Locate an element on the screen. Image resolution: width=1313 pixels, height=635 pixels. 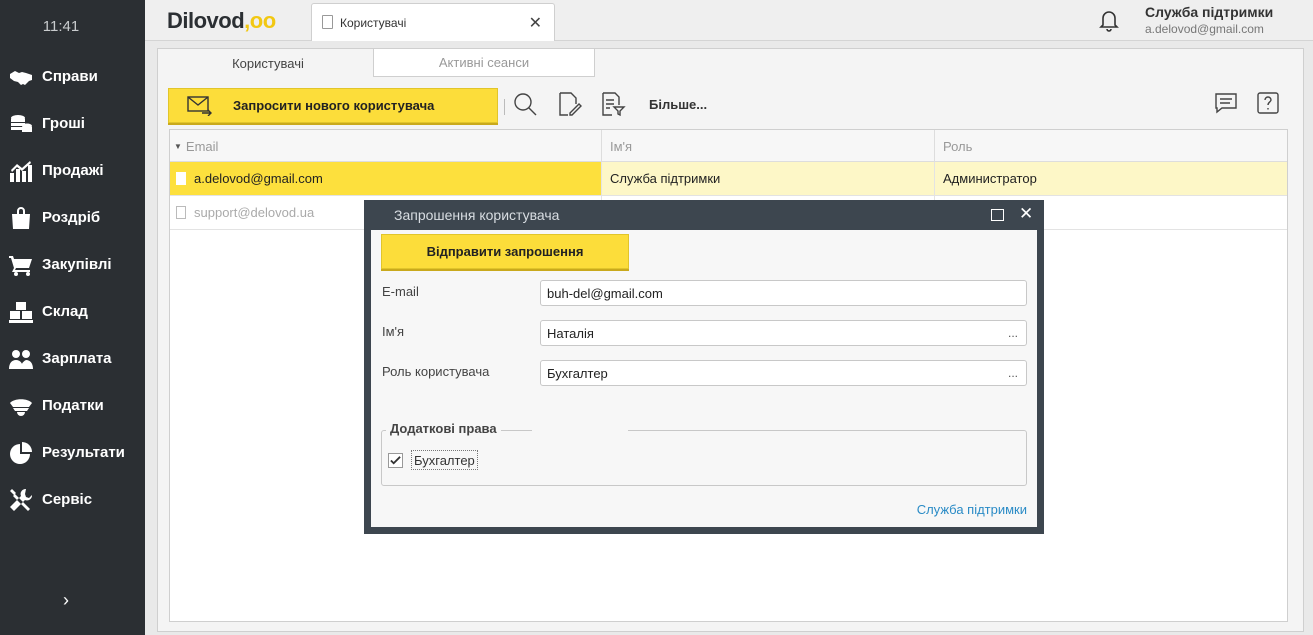
column-header-role: Роль is located at coordinates (1111, 146).